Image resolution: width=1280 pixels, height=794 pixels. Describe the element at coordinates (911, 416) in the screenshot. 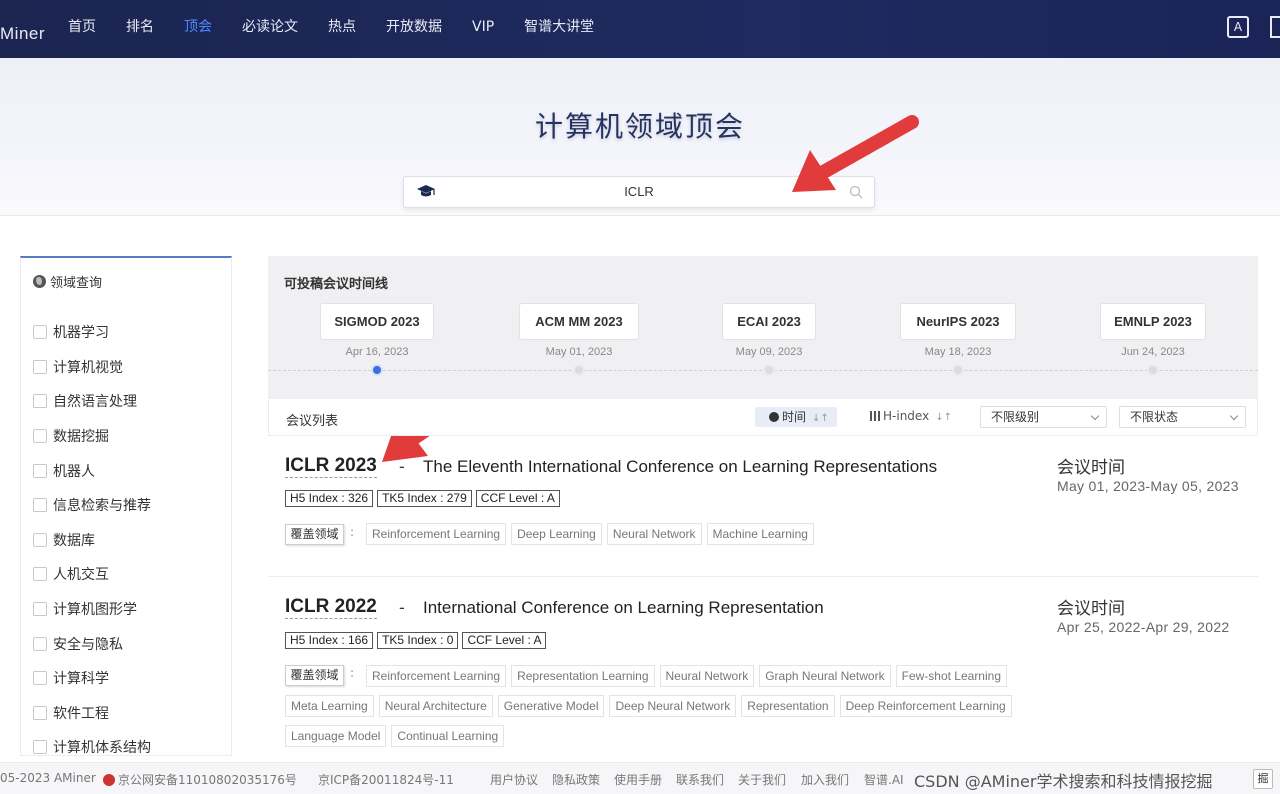

I see `sort-by-hindex-button: H-index ↓↑` at that location.